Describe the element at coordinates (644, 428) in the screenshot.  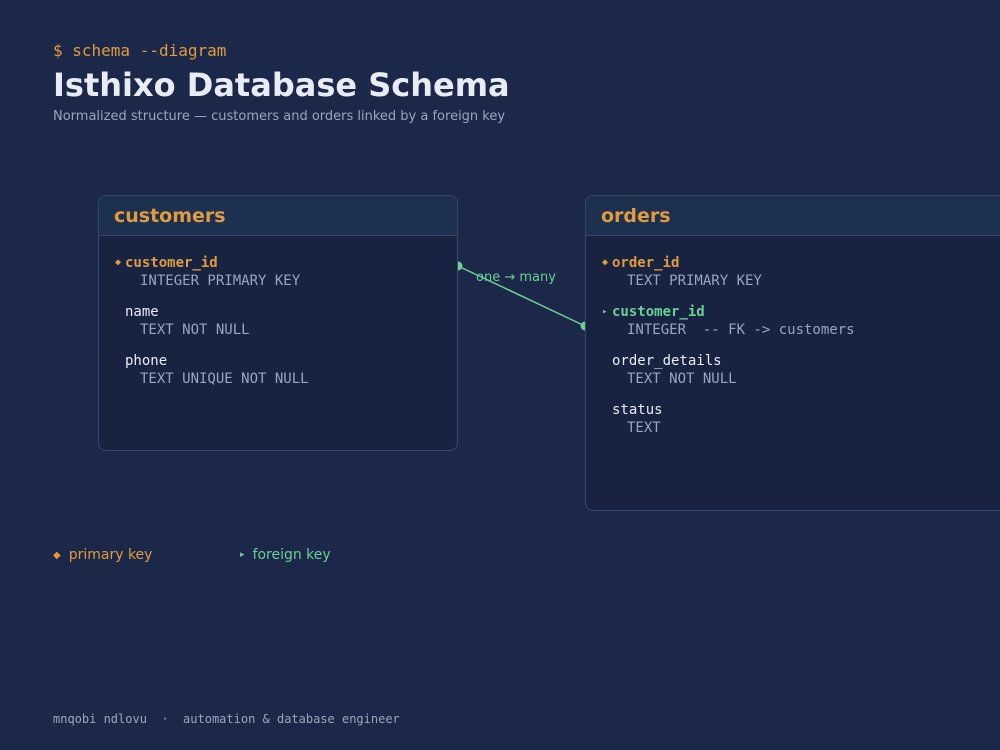
I see `column-type: TEXT` at that location.